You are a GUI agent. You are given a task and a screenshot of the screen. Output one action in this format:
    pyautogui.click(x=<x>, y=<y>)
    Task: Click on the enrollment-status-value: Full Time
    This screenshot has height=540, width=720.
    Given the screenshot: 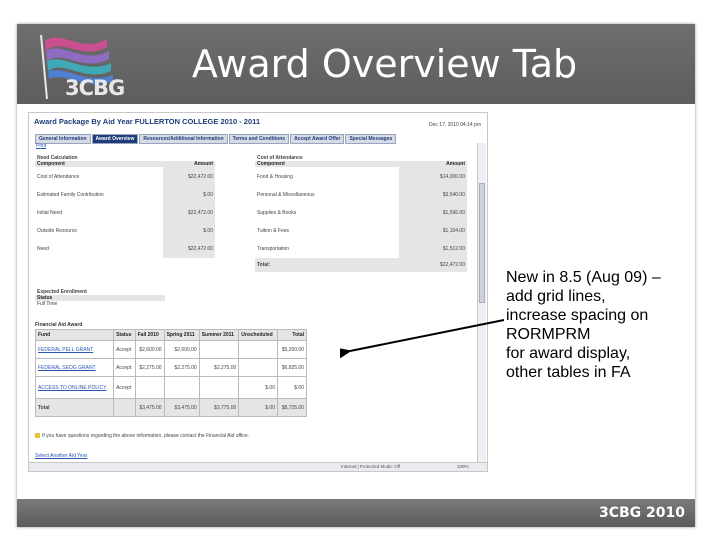 What is the action you would take?
    pyautogui.click(x=47, y=304)
    